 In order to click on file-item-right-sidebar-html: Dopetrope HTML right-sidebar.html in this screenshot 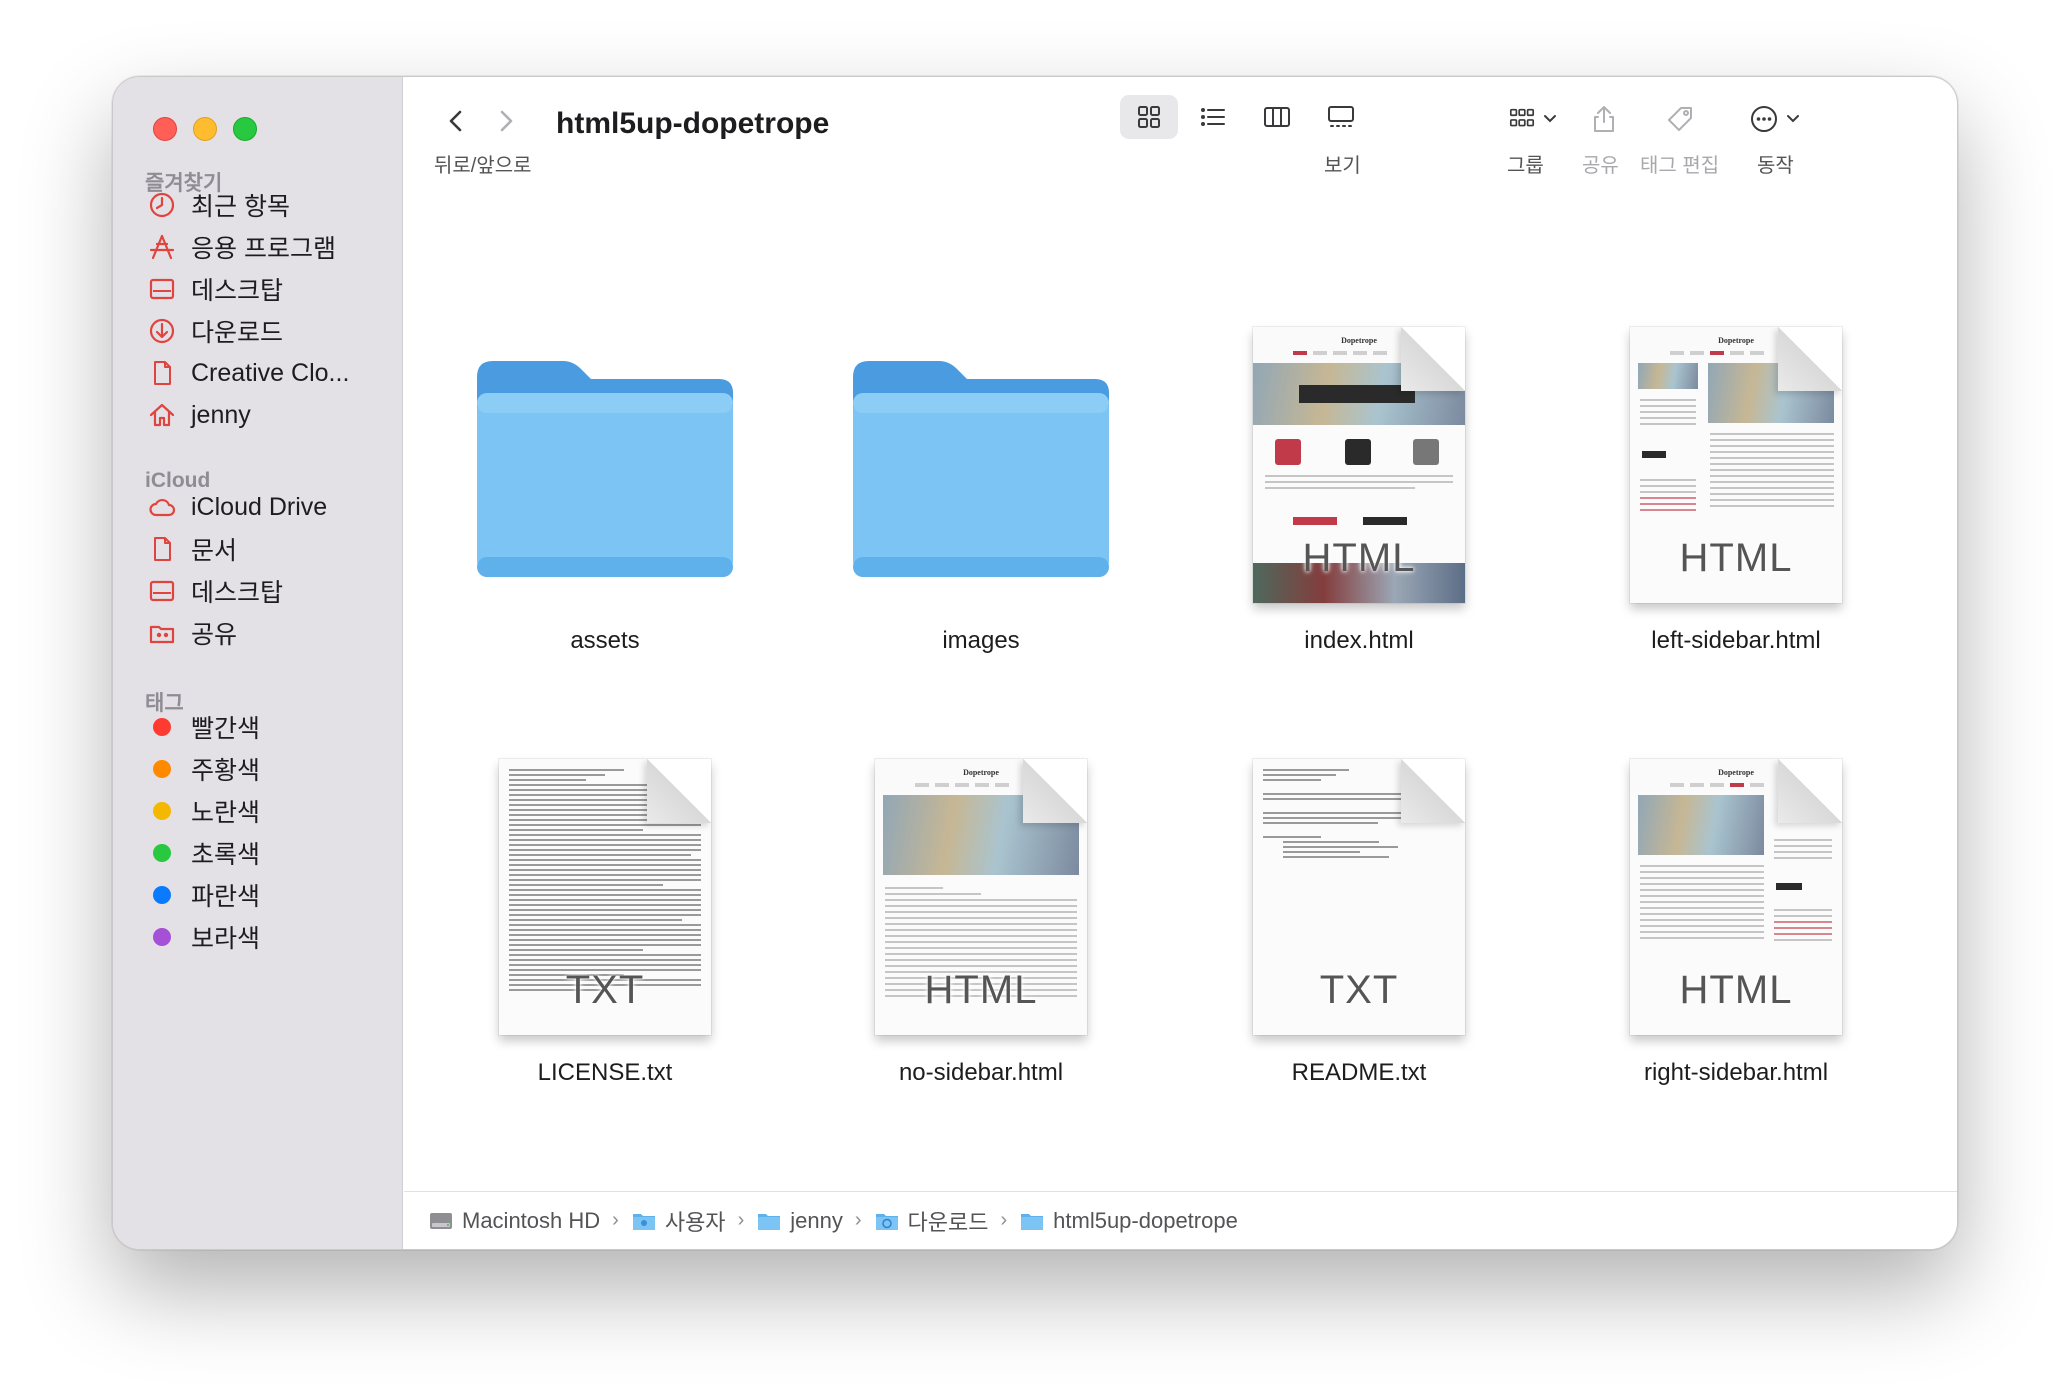, I will do `click(1736, 917)`.